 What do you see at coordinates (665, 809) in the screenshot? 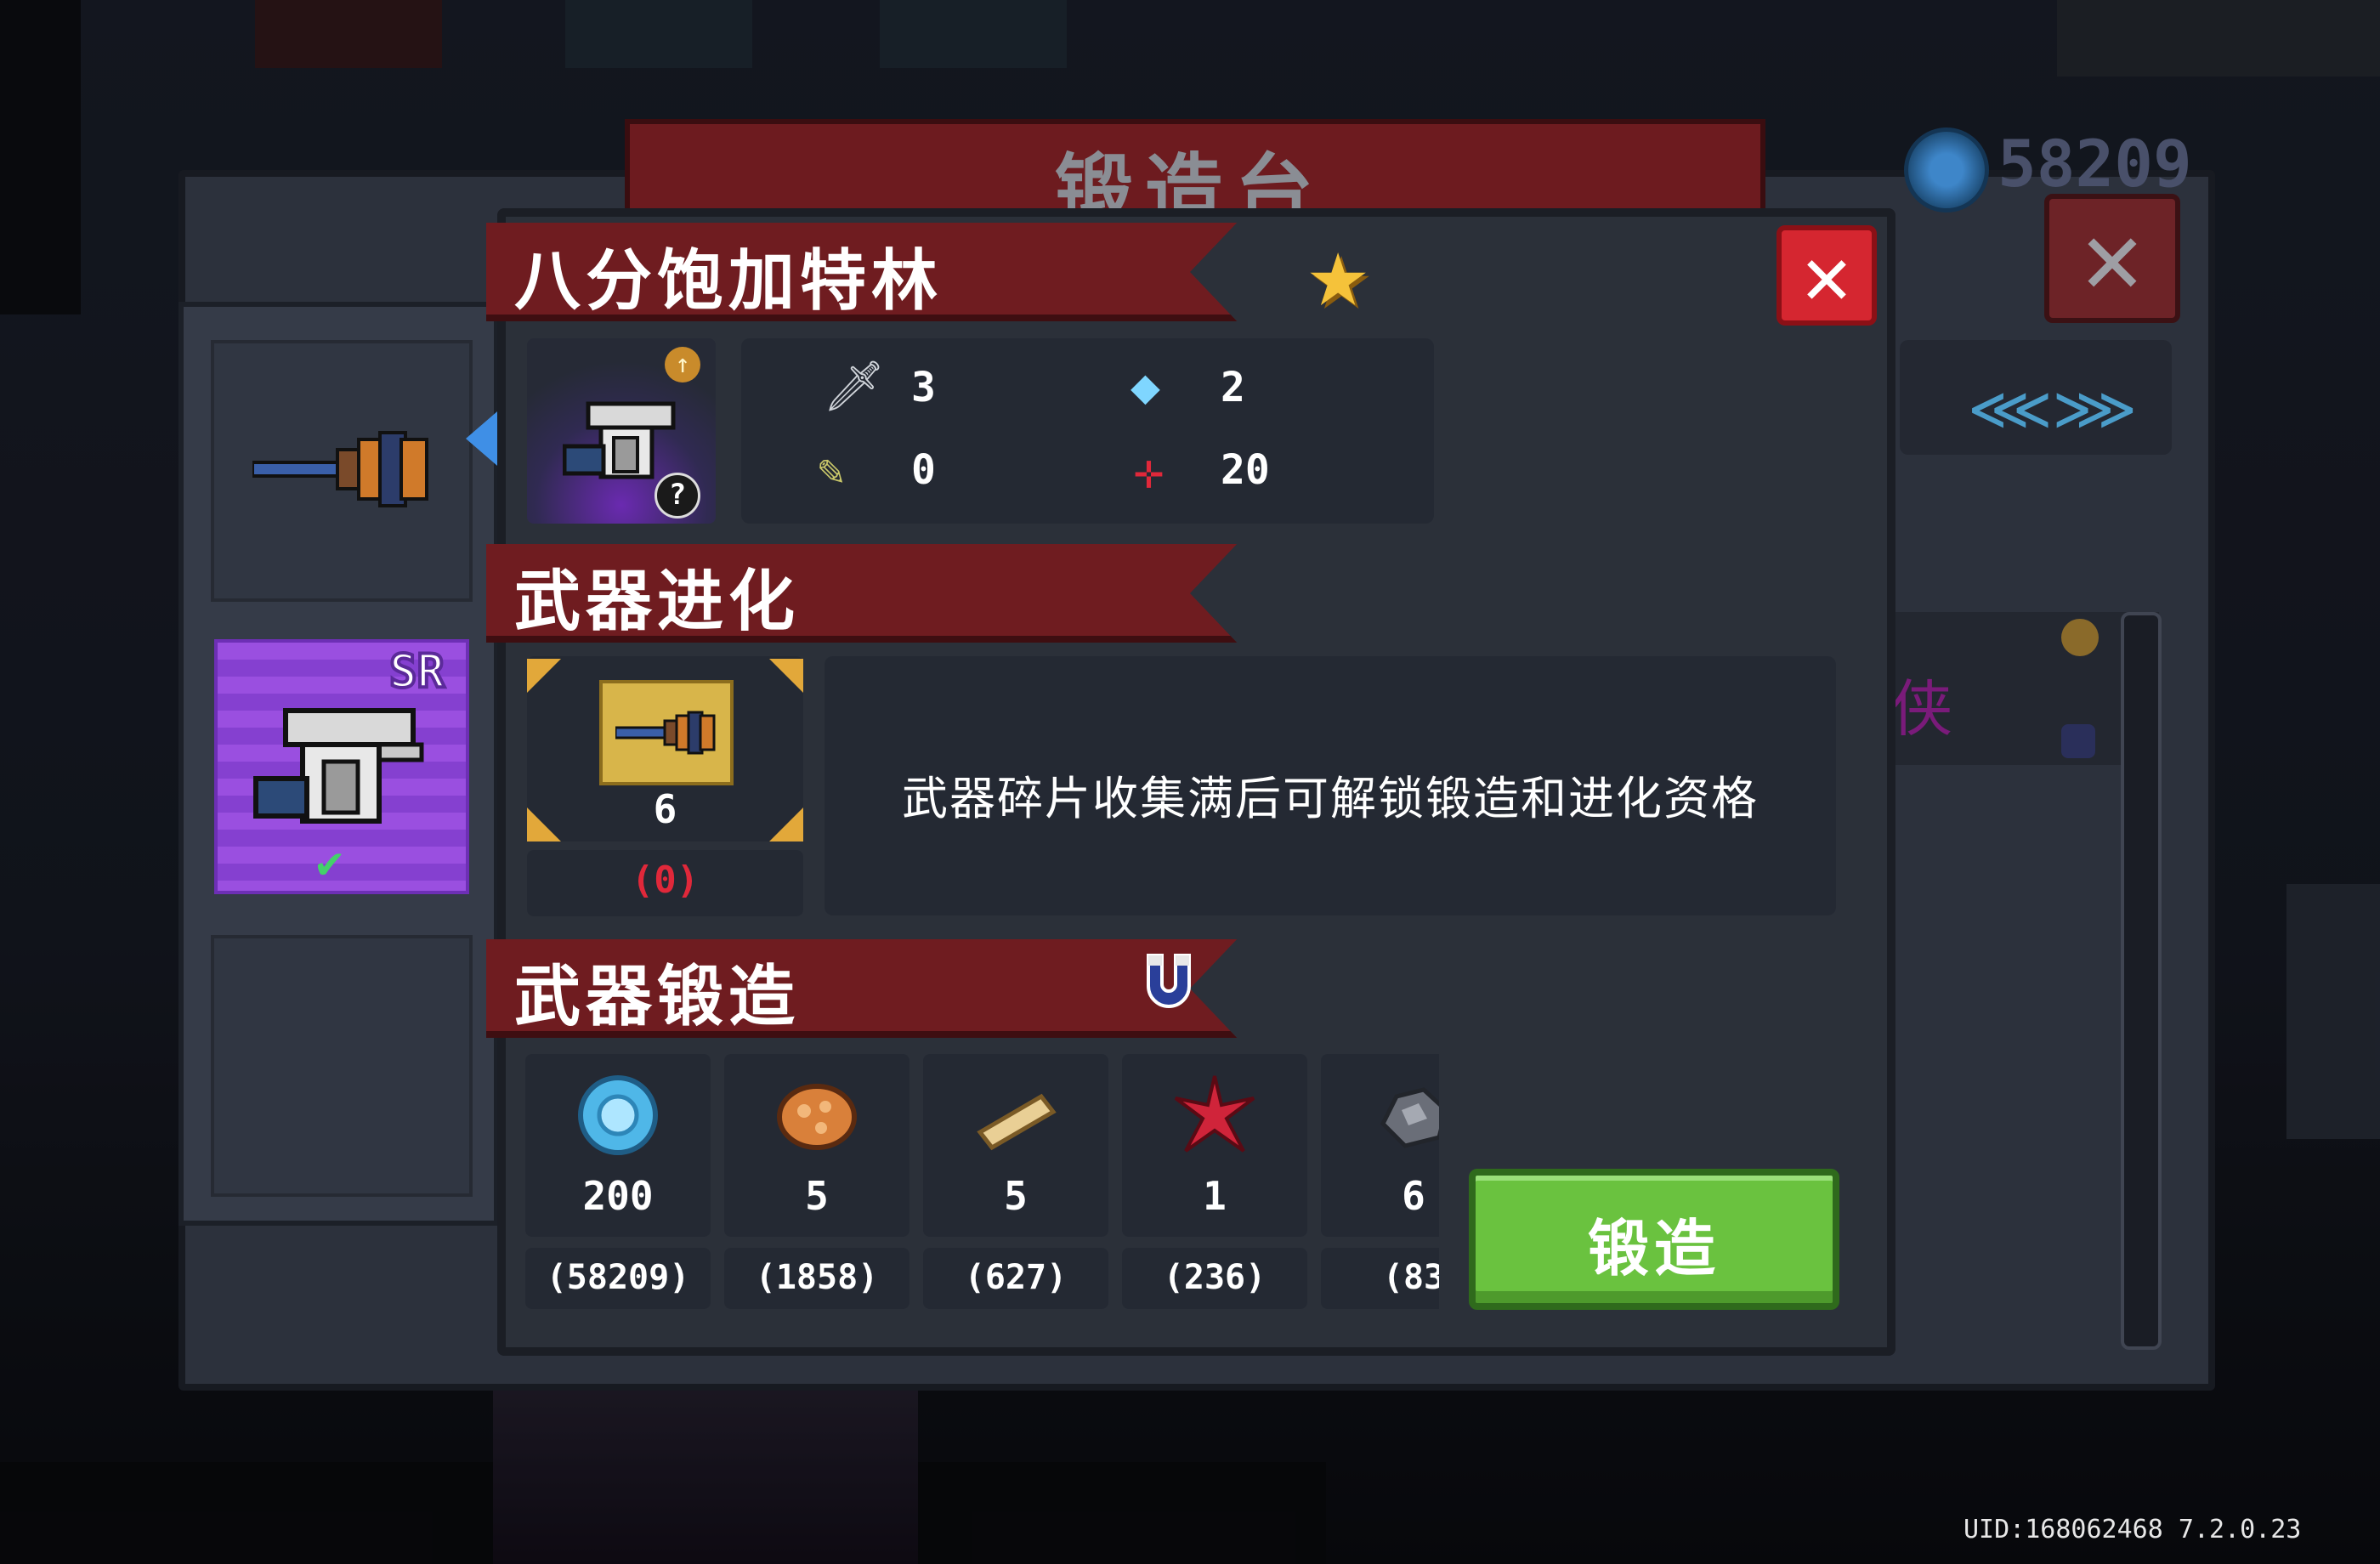
I see `fragment-required-count: 6` at bounding box center [665, 809].